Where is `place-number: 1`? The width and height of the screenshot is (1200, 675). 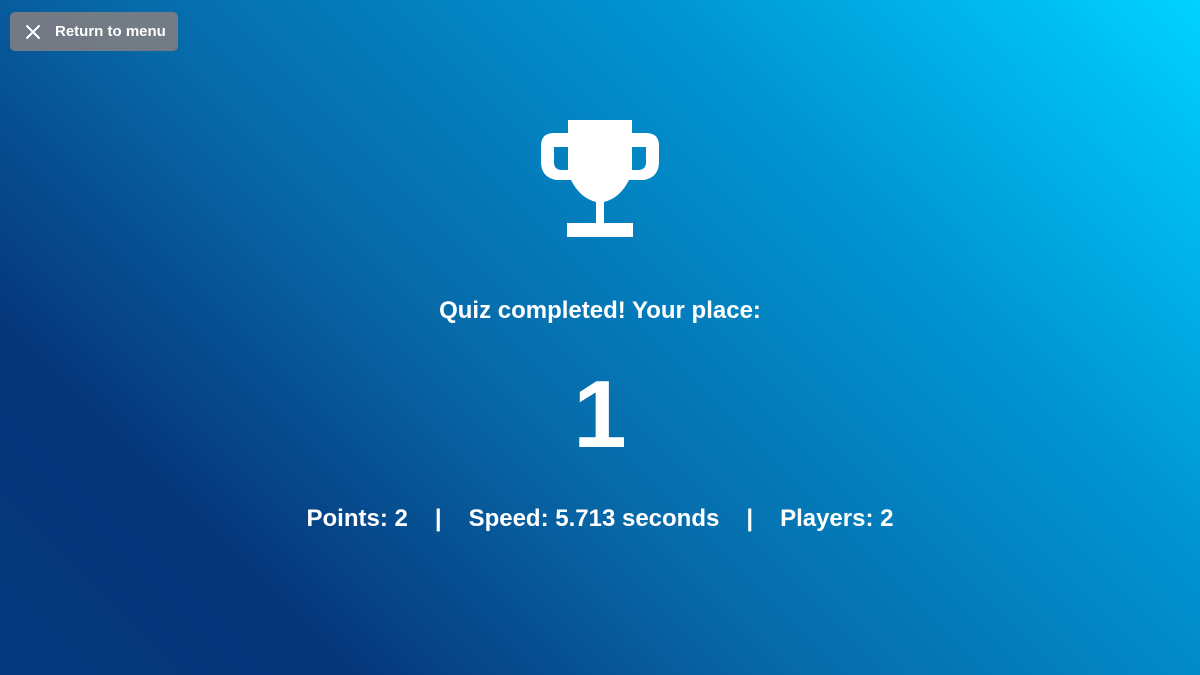
place-number: 1 is located at coordinates (600, 414).